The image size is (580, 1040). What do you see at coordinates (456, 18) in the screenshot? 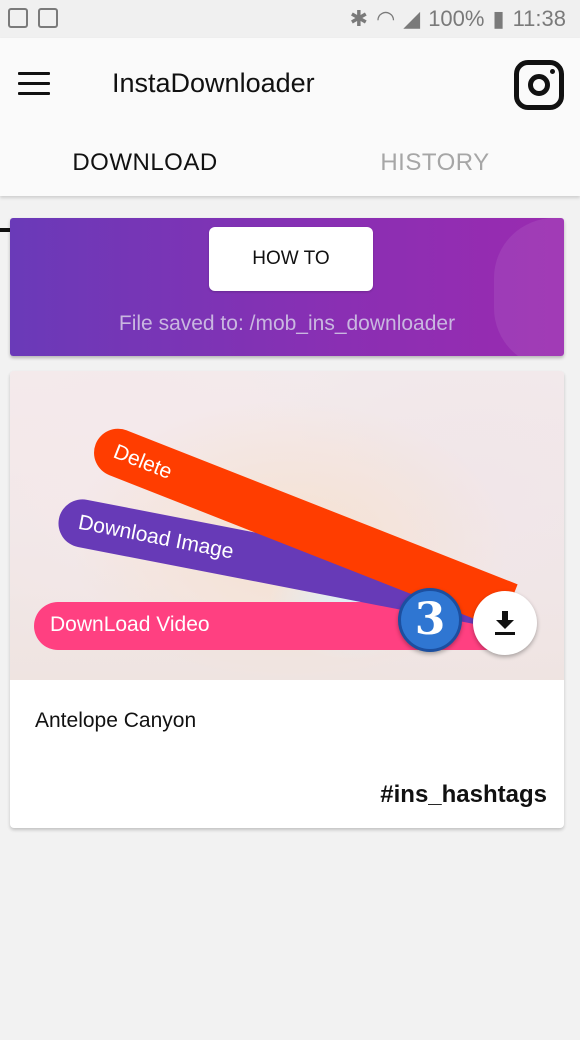
I see `battery-level: 100%` at bounding box center [456, 18].